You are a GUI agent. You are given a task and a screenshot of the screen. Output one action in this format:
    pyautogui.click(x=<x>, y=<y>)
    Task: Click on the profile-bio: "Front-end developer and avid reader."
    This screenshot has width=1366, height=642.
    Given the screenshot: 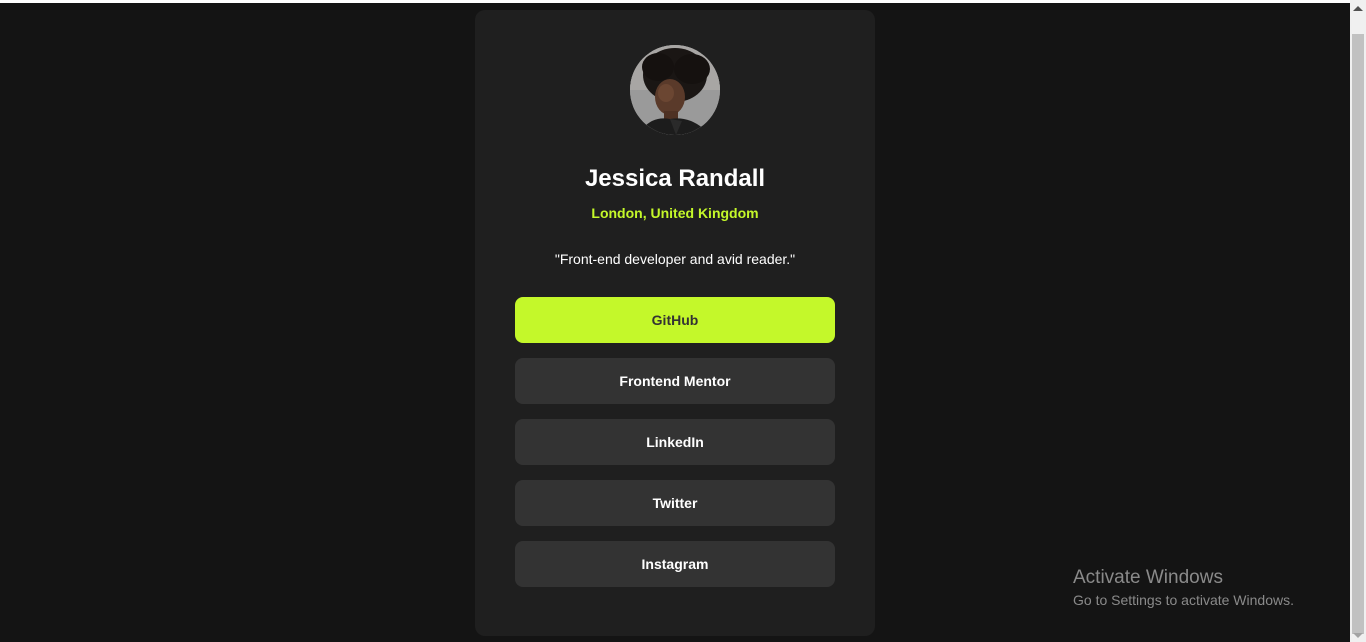 What is the action you would take?
    pyautogui.click(x=675, y=259)
    